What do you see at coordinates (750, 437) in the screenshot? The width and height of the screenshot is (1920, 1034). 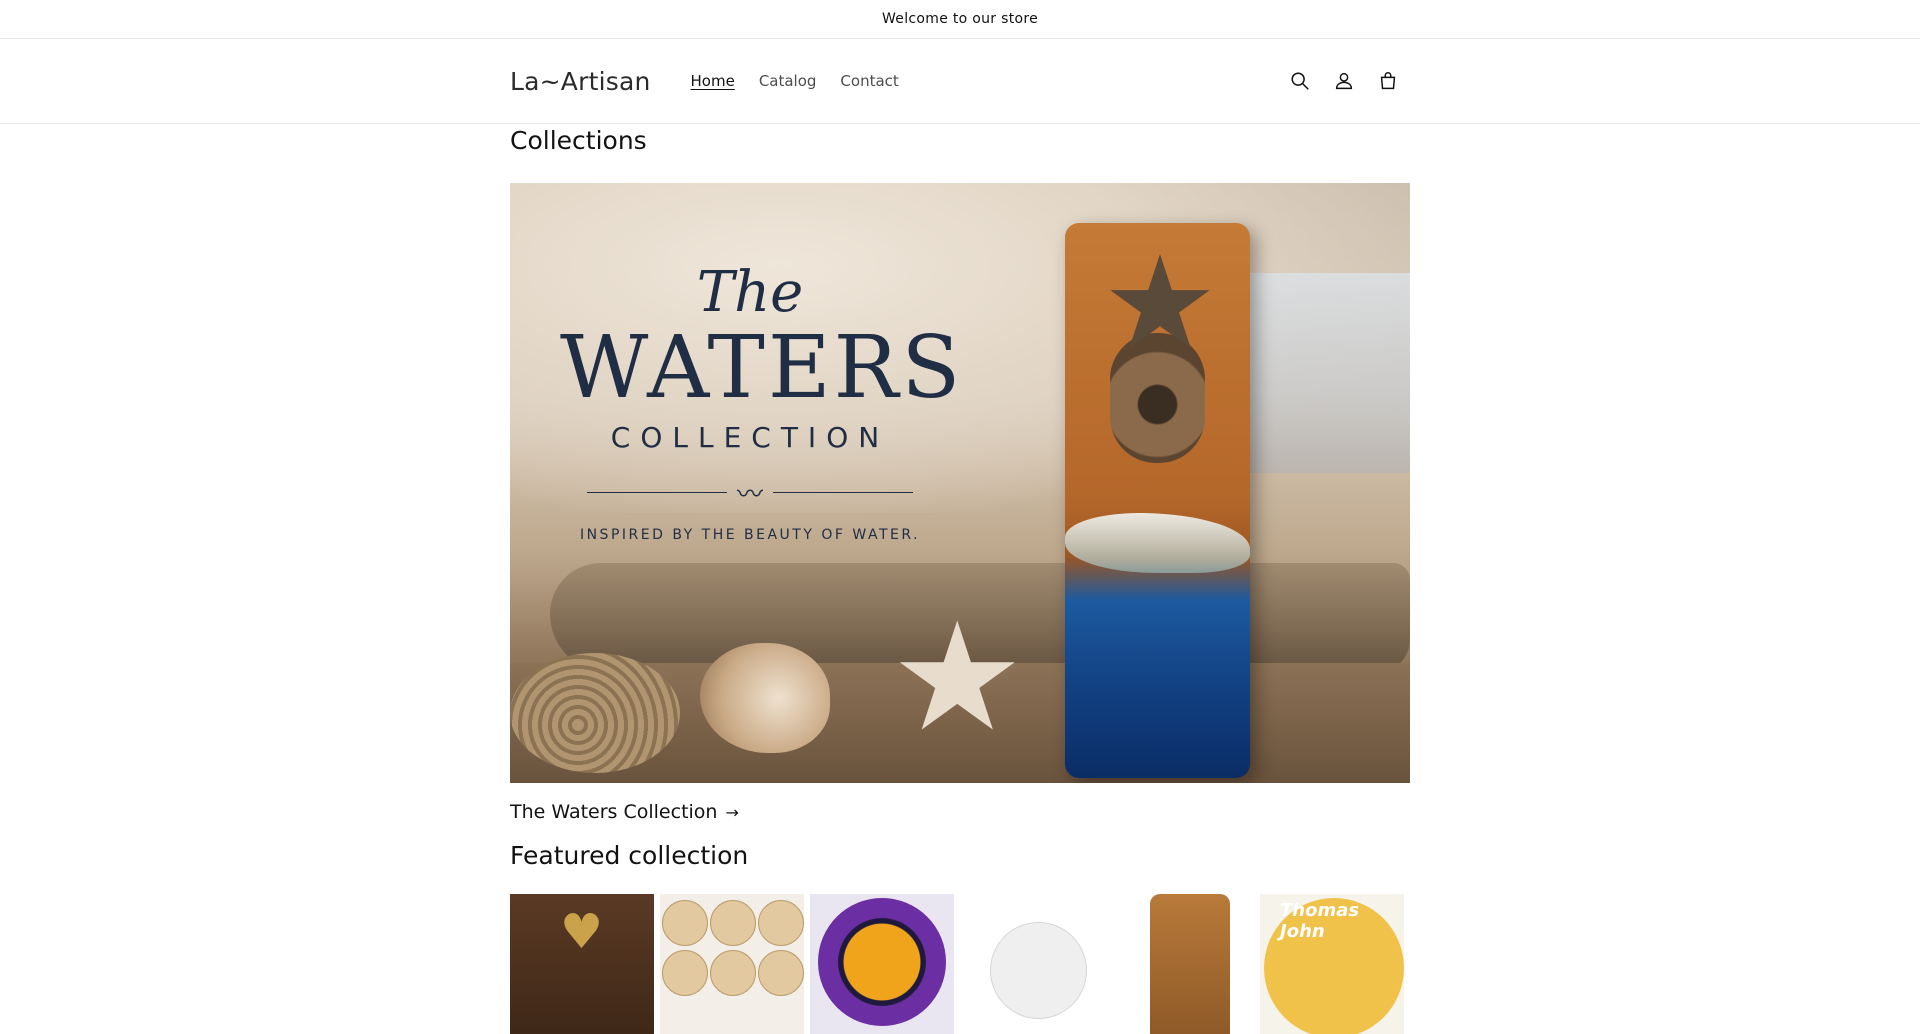 I see `hero-title-collection: COLLECTION` at bounding box center [750, 437].